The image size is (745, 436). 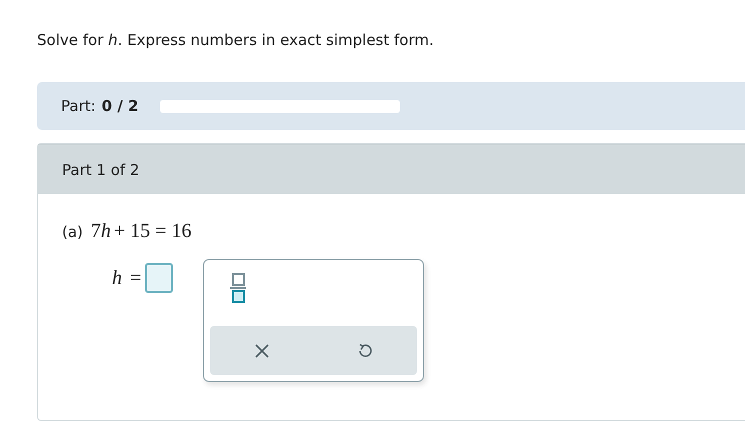 What do you see at coordinates (261, 351) in the screenshot?
I see `close-icon` at bounding box center [261, 351].